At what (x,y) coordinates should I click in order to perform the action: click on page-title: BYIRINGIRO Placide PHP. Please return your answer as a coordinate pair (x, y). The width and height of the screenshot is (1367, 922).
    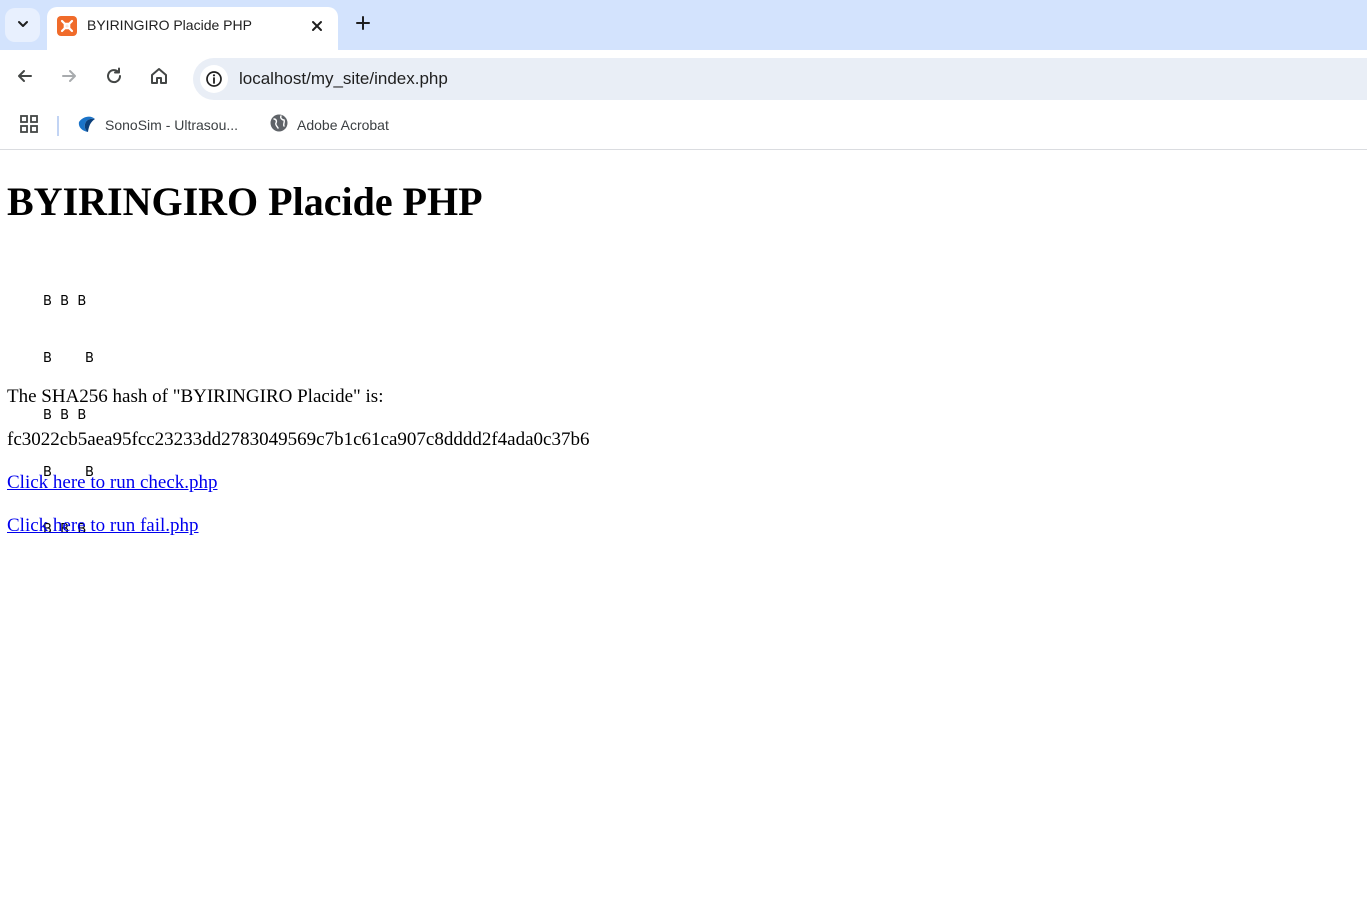
    Looking at the image, I should click on (245, 201).